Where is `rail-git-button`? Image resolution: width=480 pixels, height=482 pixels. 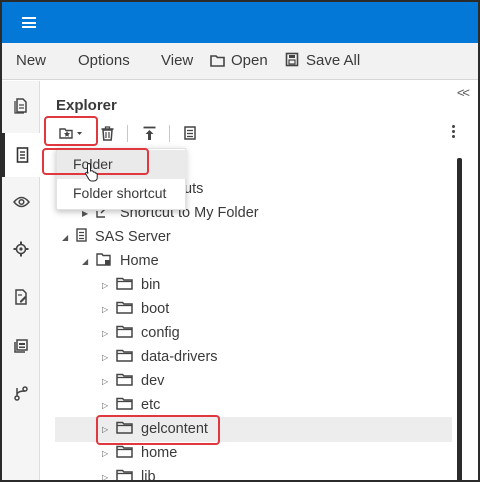
rail-git-button is located at coordinates (21, 393).